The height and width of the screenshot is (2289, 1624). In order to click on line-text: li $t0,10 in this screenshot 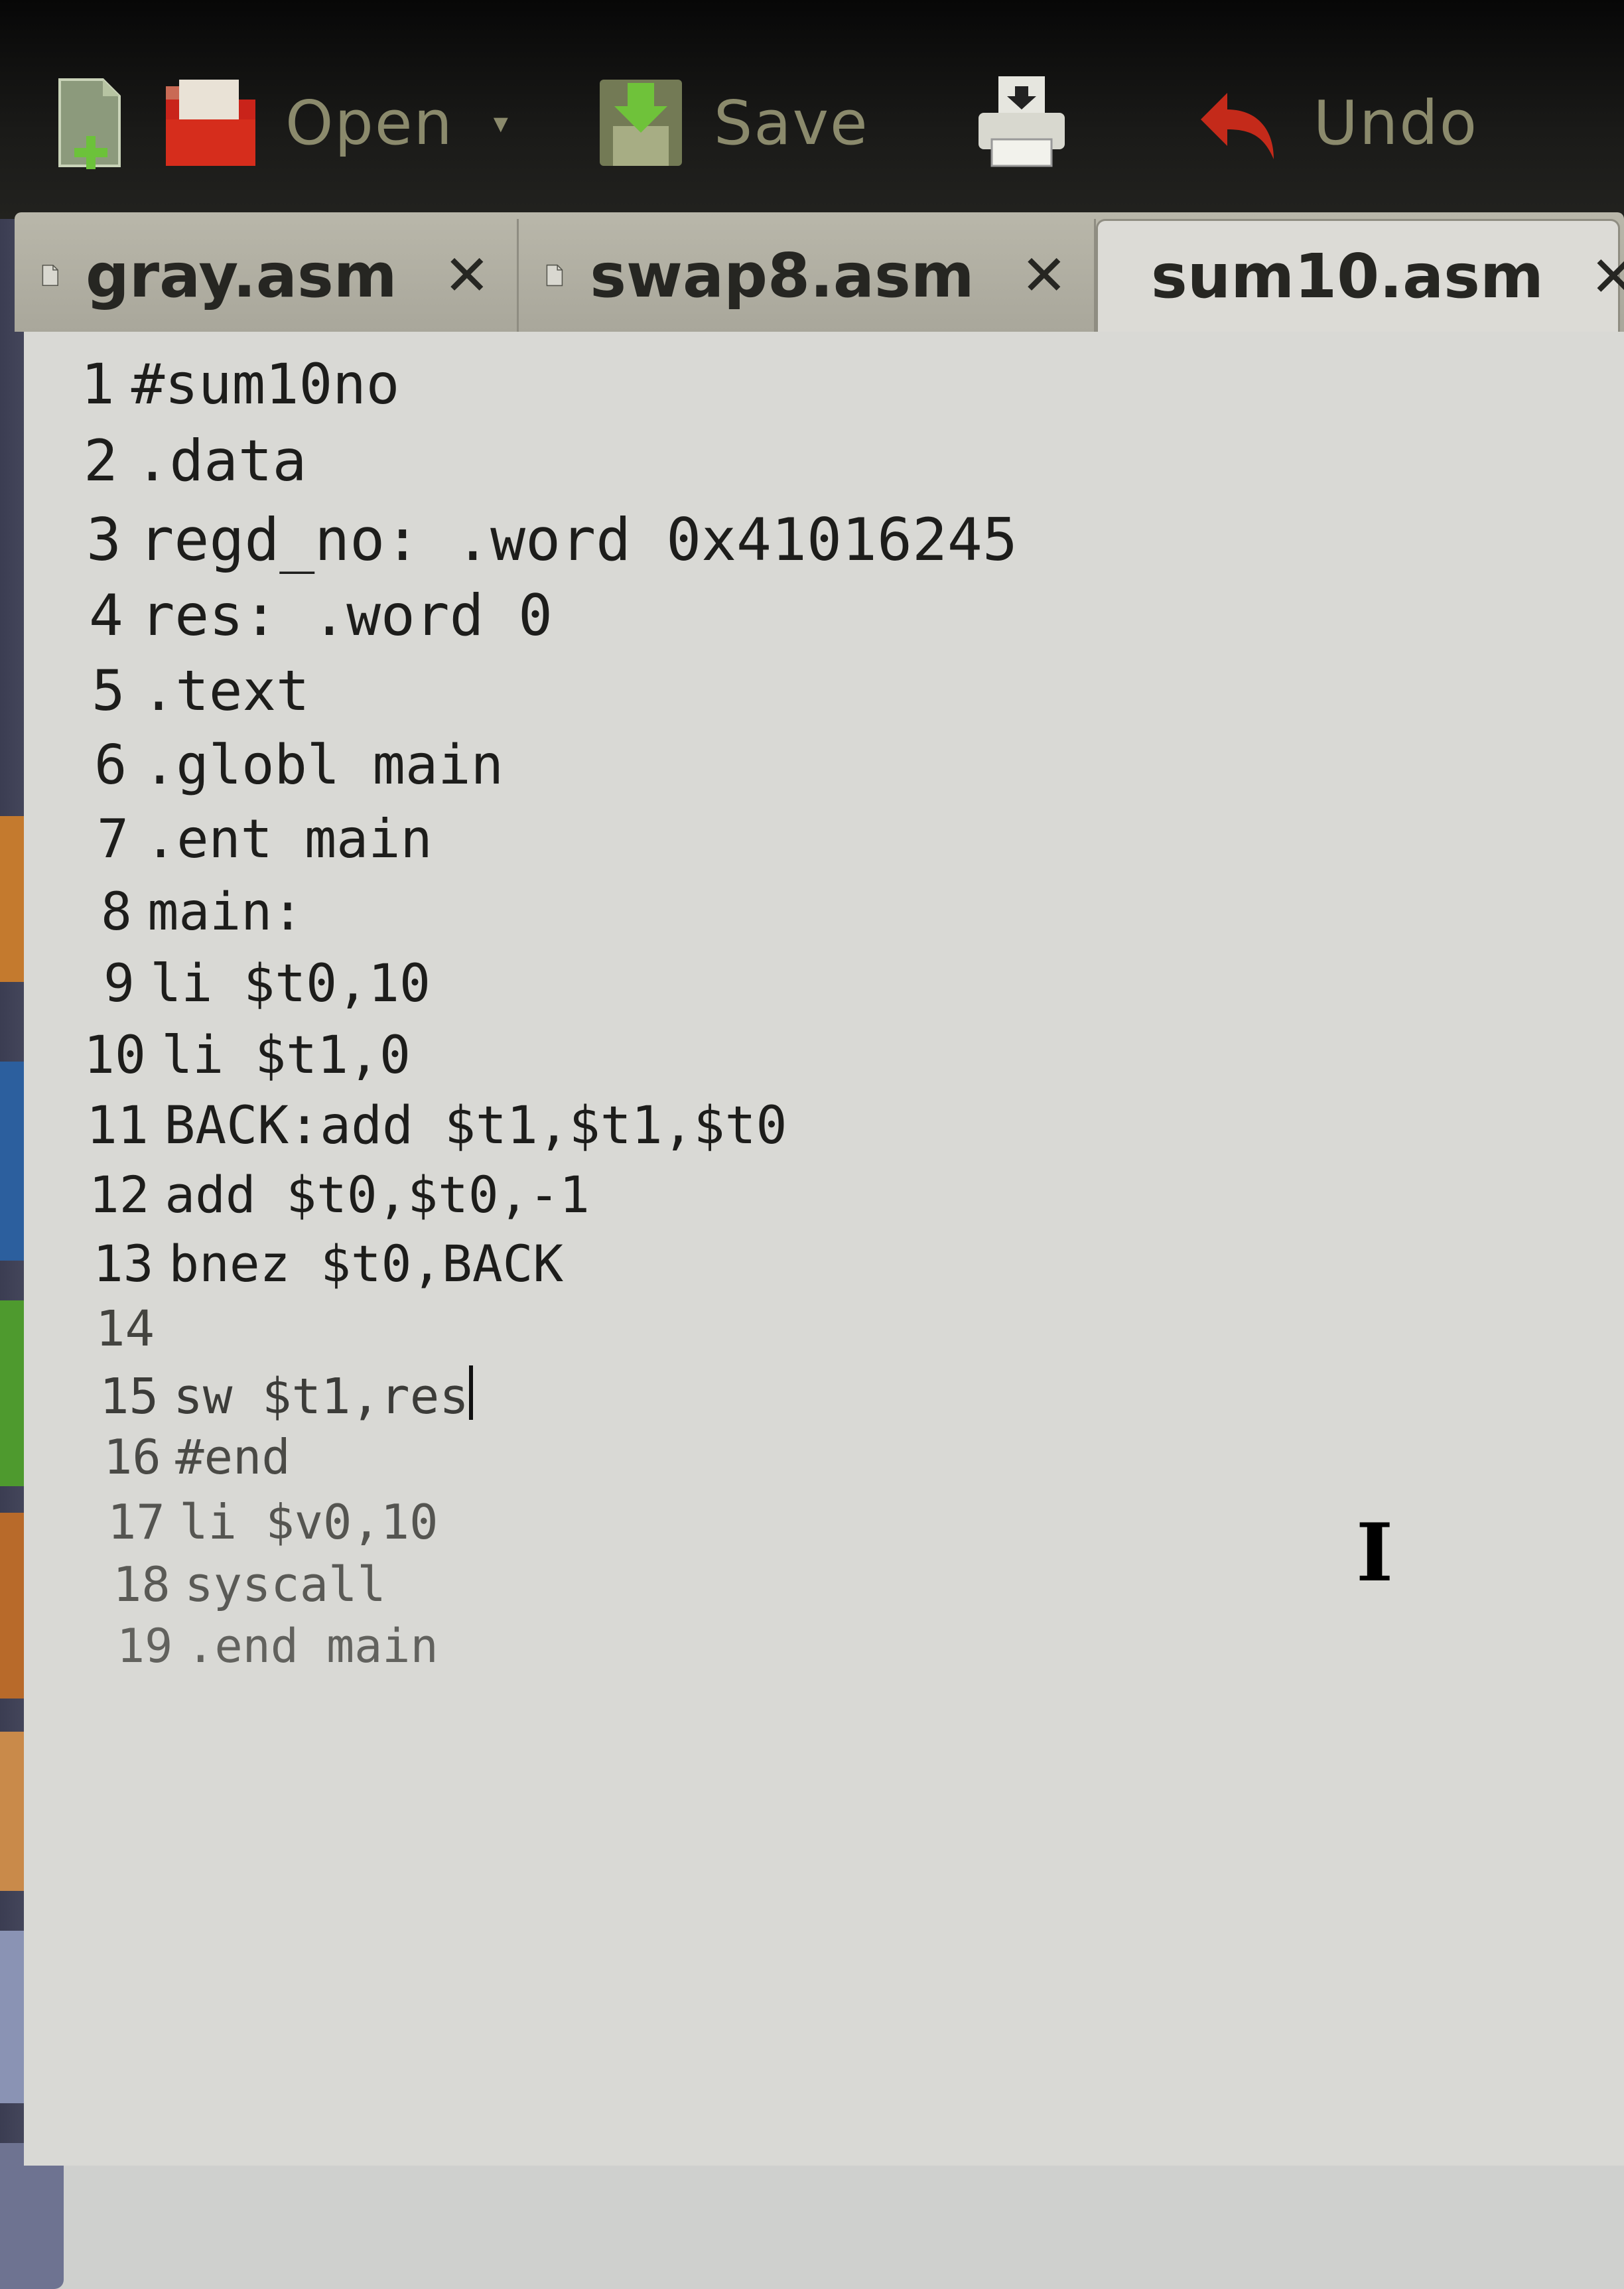, I will do `click(290, 984)`.